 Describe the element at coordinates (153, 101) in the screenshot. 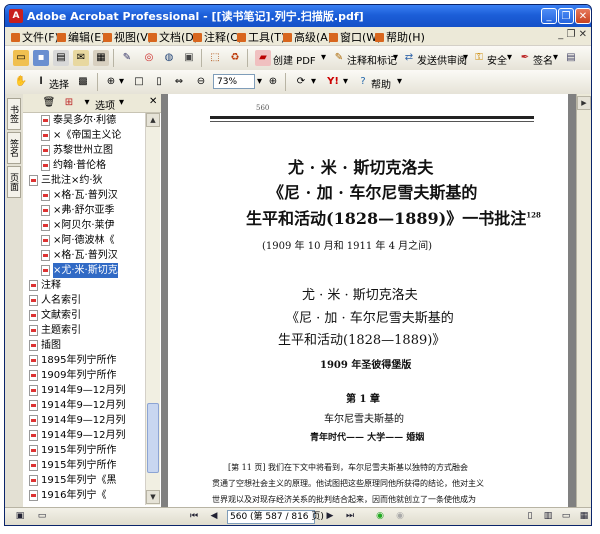

I see `close-panel-icon: ✕` at that location.